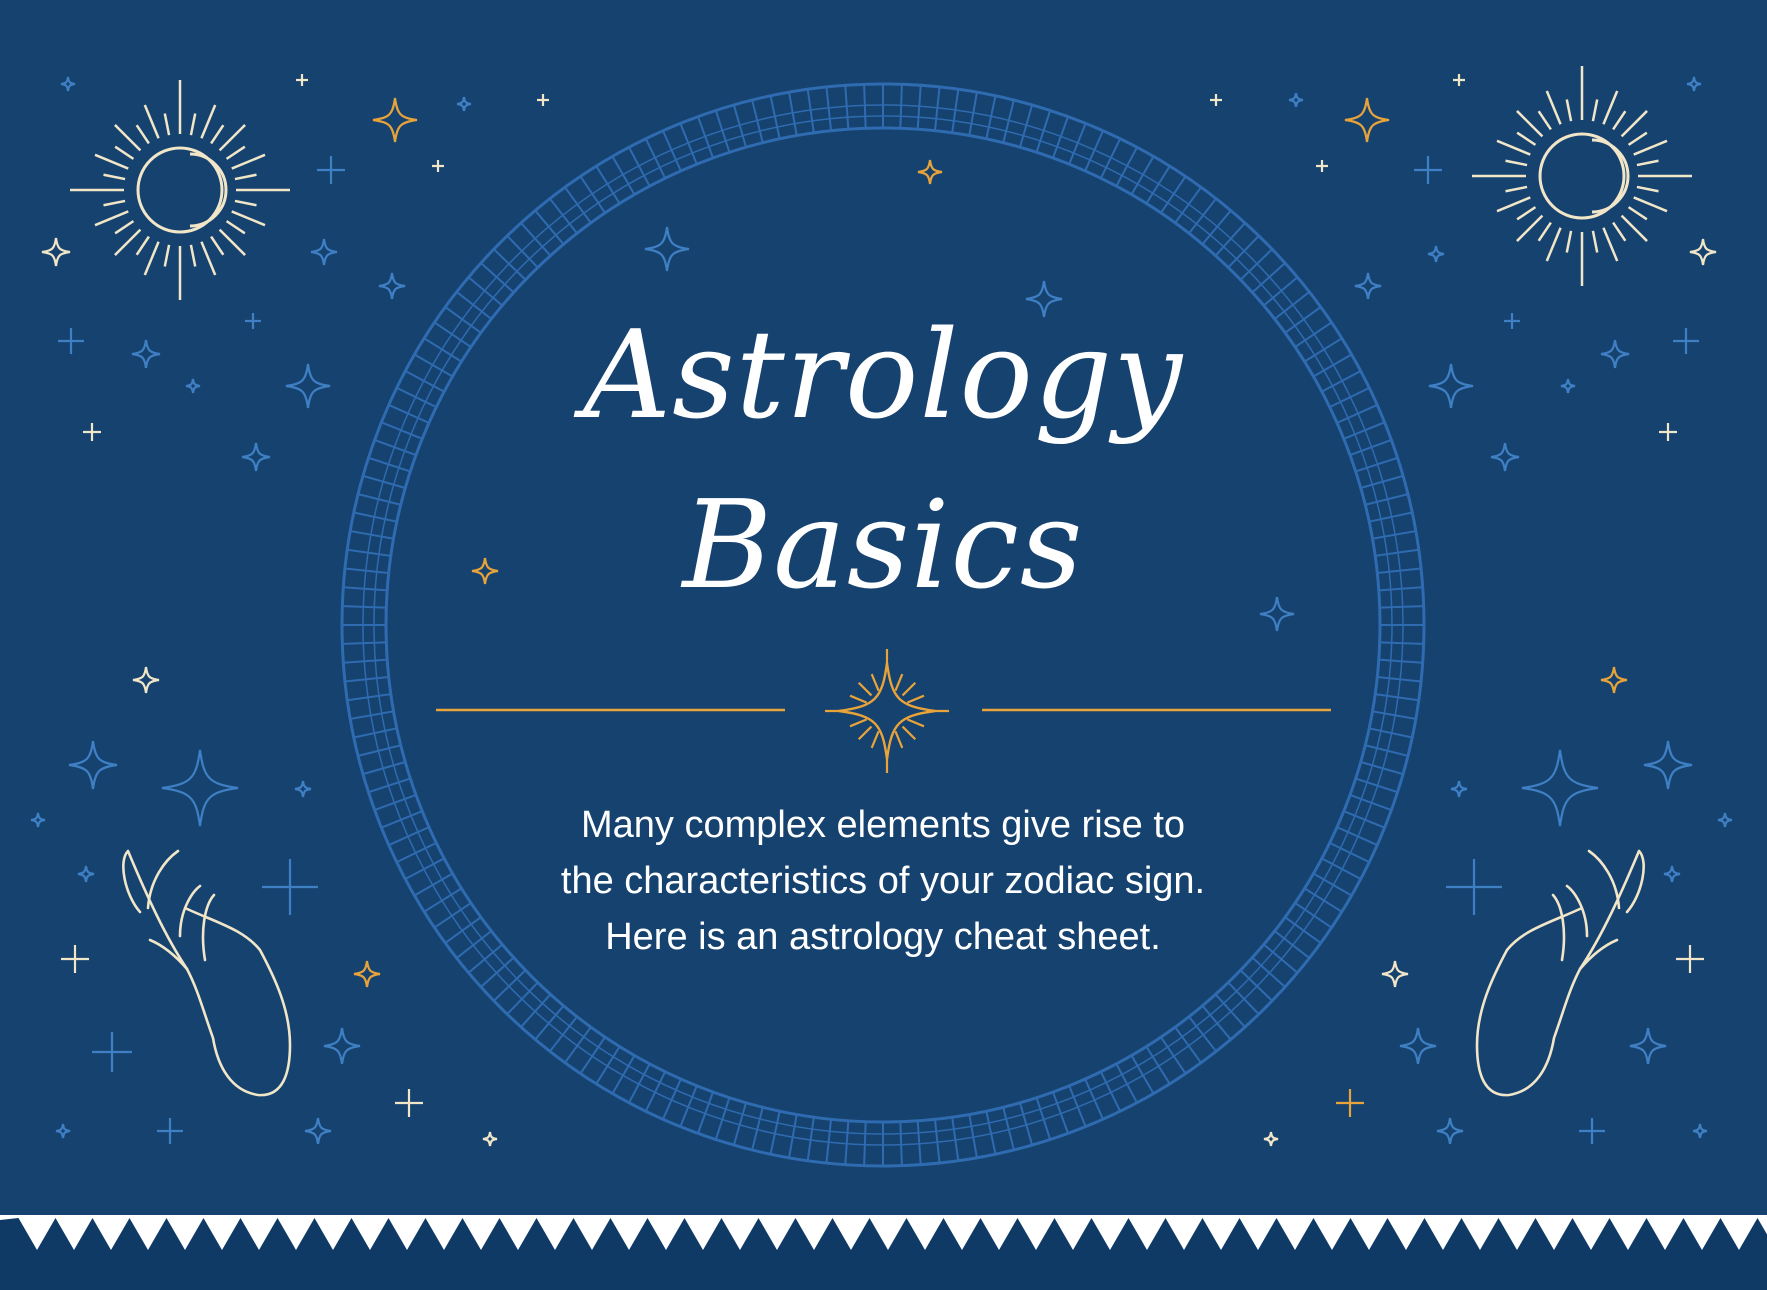 This screenshot has height=1290, width=1767. I want to click on page-title-line-2: Basics, so click(883, 545).